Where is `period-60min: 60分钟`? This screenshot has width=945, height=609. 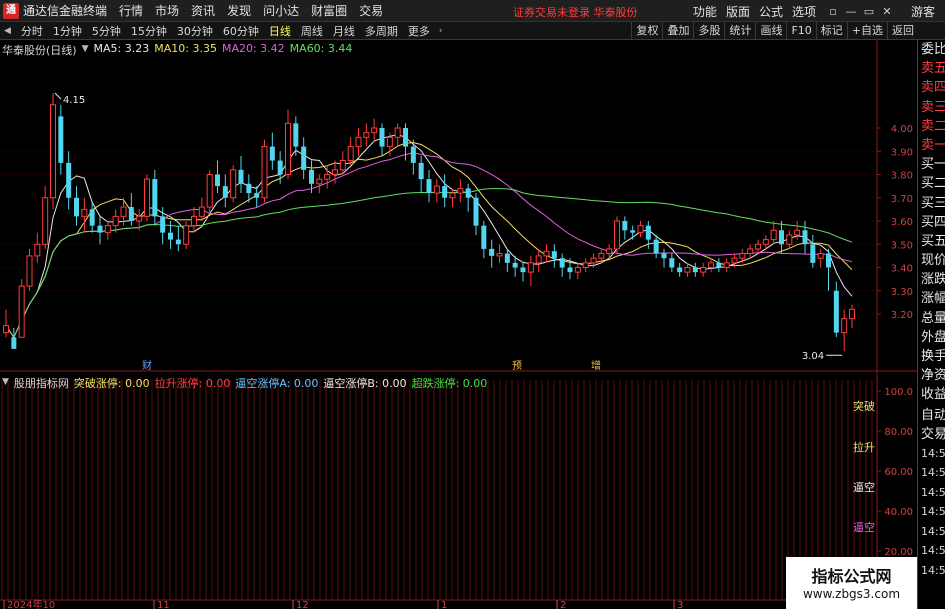
period-60min: 60分钟 is located at coordinates (241, 31).